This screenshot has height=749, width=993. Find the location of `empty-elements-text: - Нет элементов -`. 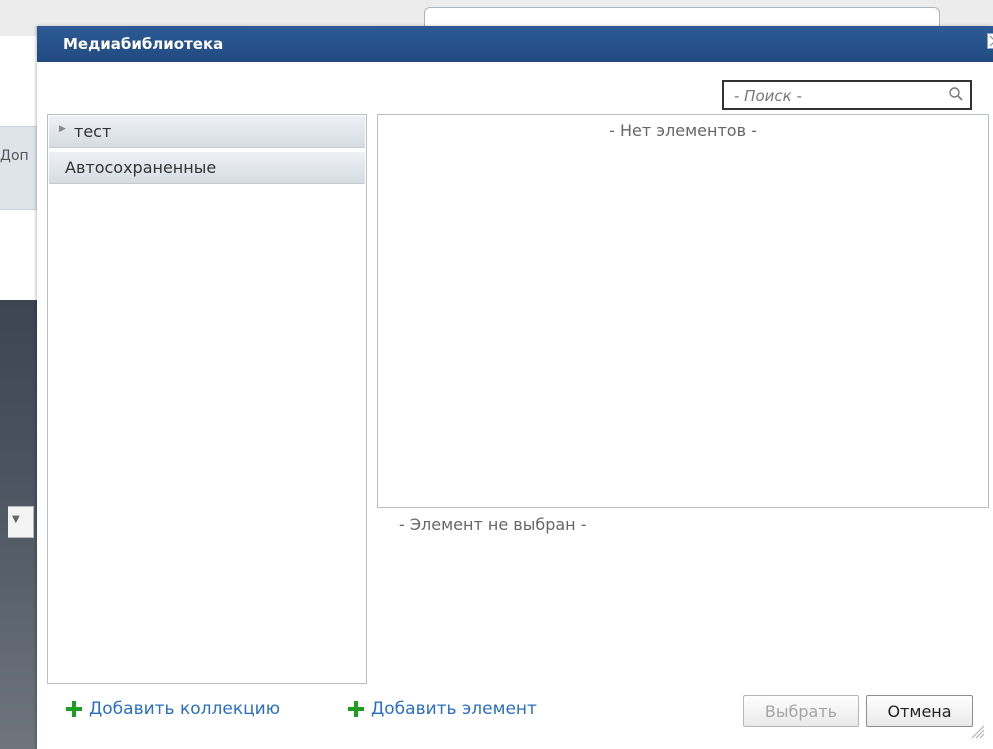

empty-elements-text: - Нет элементов - is located at coordinates (683, 130).